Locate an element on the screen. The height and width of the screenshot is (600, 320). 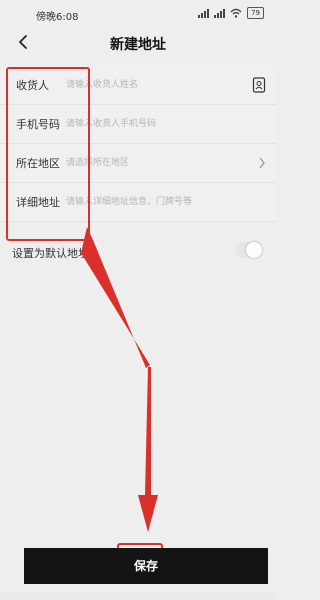
page-title: 新建地址 is located at coordinates (138, 45).